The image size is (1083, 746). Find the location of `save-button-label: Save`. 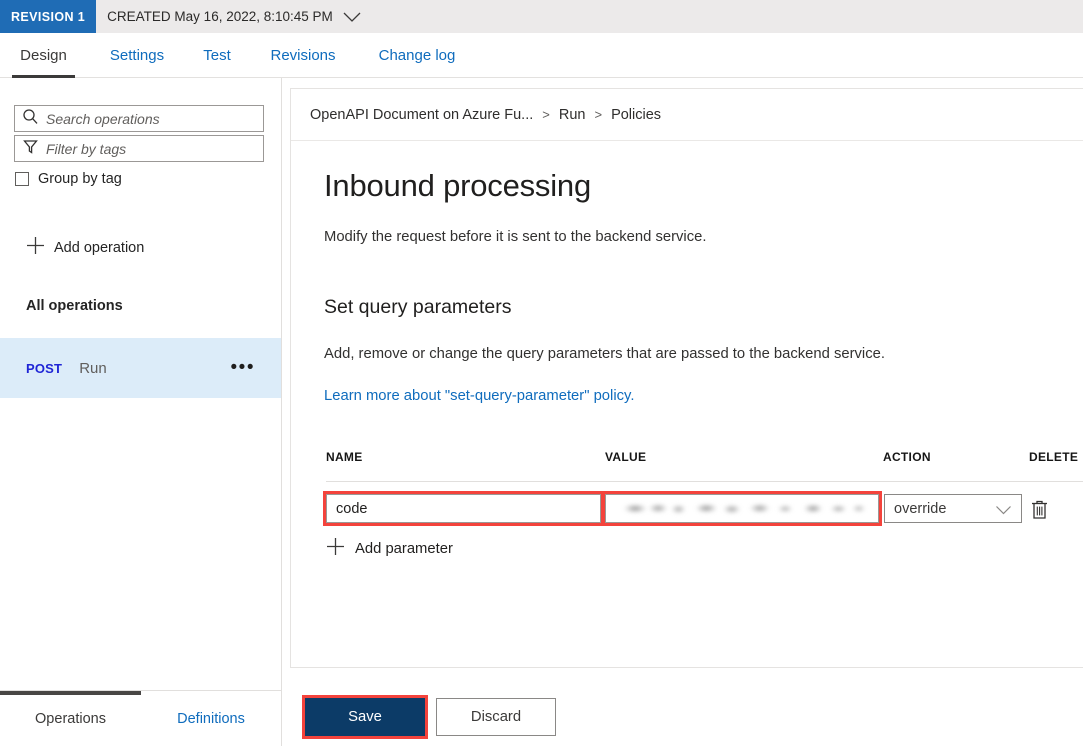

save-button-label: Save is located at coordinates (365, 717).